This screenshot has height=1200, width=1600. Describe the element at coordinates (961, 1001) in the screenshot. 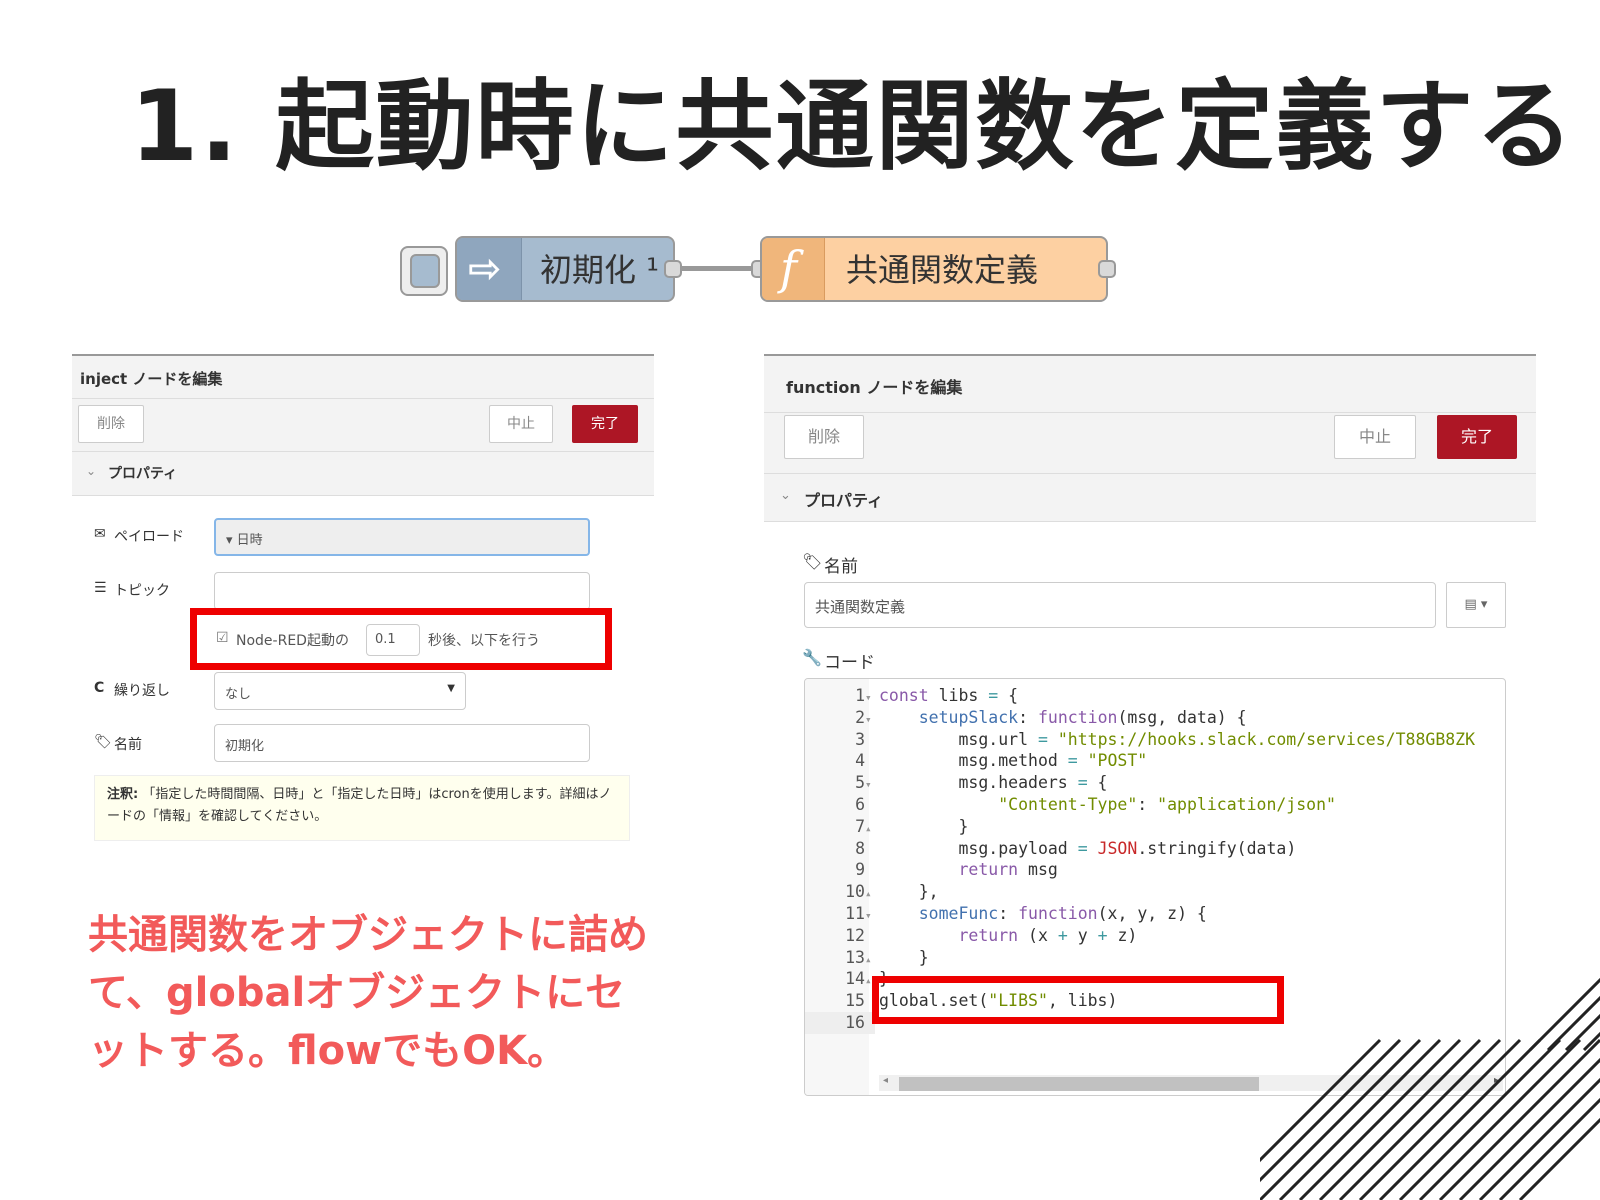

I see `code-line: 15 global.set("LIBS", libs)` at that location.